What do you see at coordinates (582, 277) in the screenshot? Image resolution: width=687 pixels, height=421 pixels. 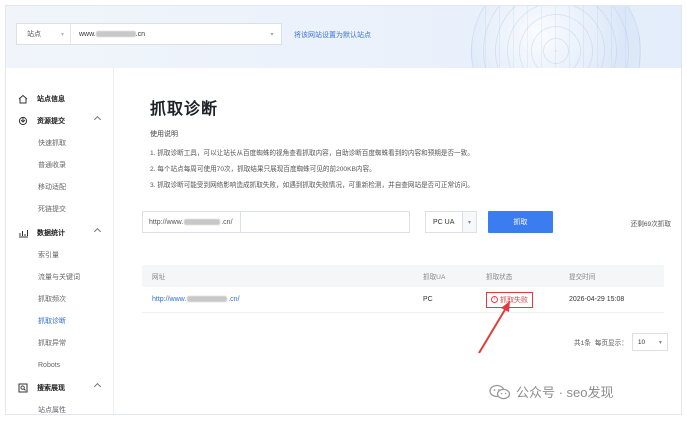 I see `column-header-time: 提交时间` at bounding box center [582, 277].